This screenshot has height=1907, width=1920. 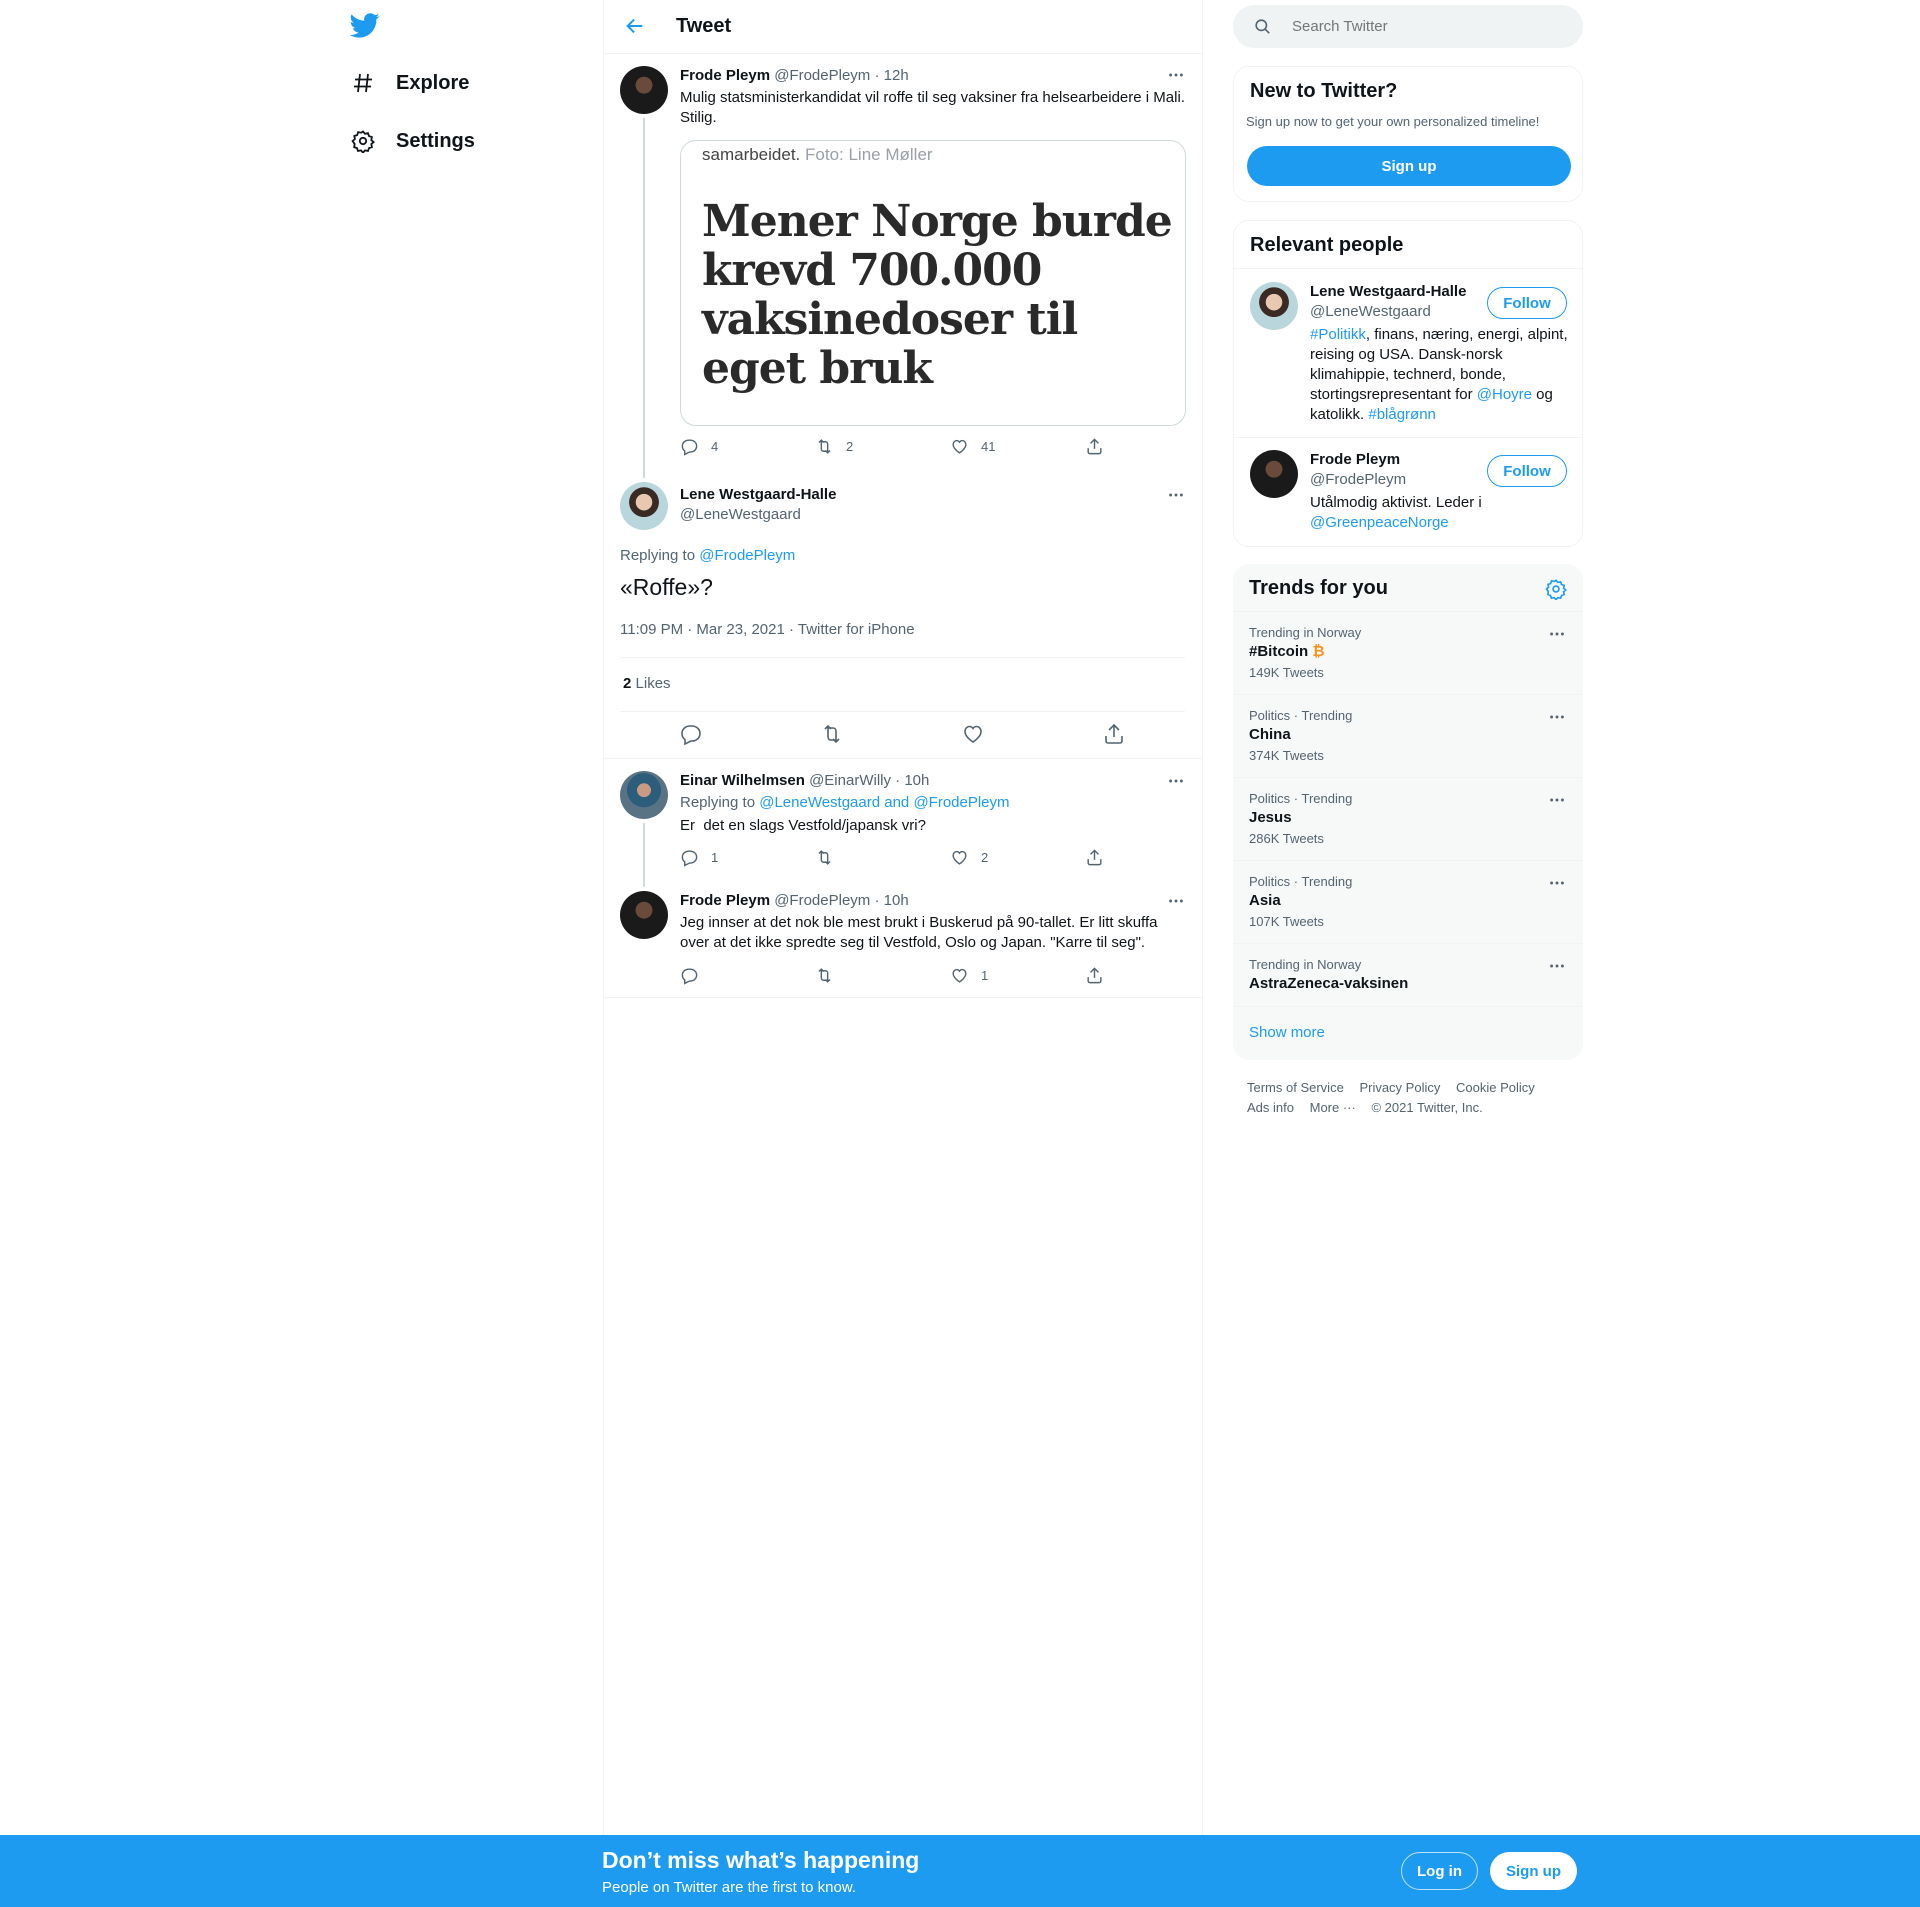 I want to click on trend-count: 374K Tweets, so click(x=1286, y=755).